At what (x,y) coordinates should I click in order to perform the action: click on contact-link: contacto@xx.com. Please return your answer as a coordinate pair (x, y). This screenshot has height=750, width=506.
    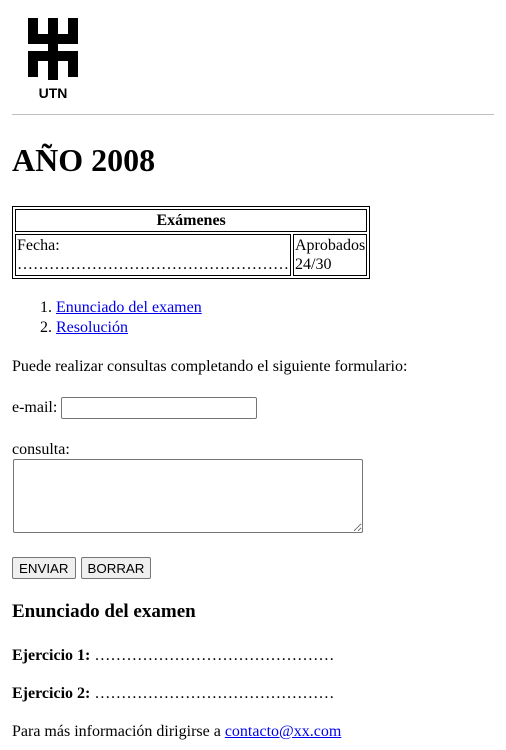
    Looking at the image, I should click on (283, 731).